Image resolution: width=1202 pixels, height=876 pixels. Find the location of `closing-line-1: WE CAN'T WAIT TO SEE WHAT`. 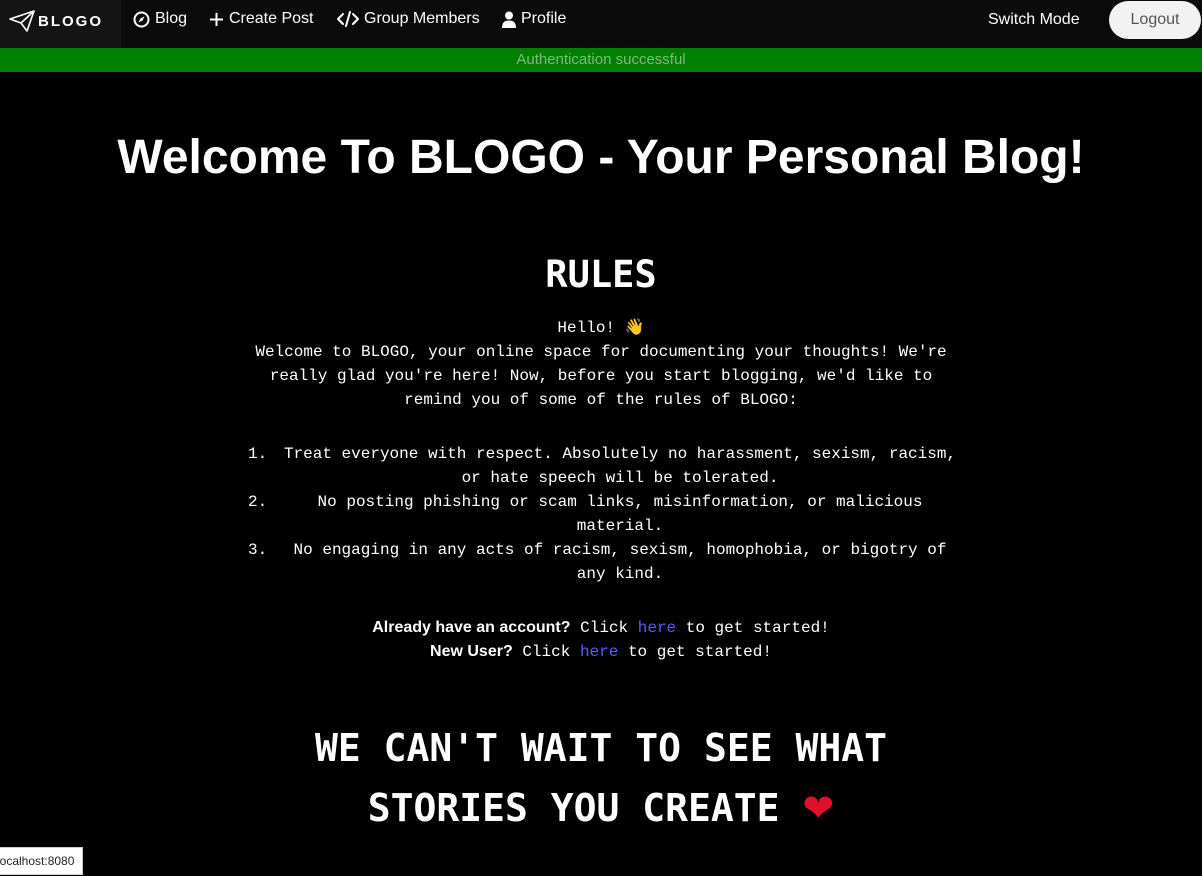

closing-line-1: WE CAN'T WAIT TO SEE WHAT is located at coordinates (601, 748).